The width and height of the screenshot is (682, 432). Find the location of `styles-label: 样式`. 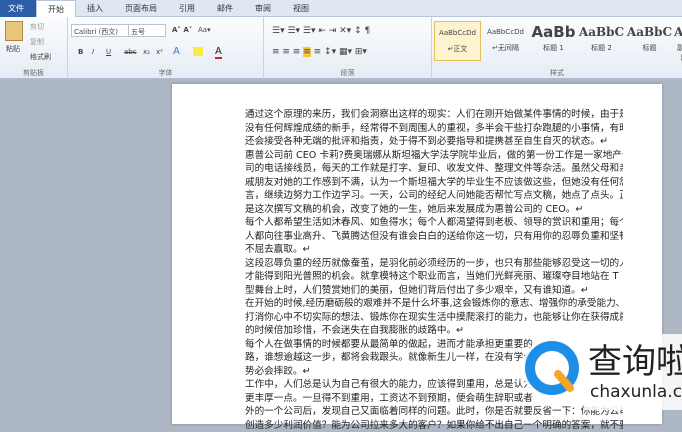

styles-label: 样式 is located at coordinates (557, 73).